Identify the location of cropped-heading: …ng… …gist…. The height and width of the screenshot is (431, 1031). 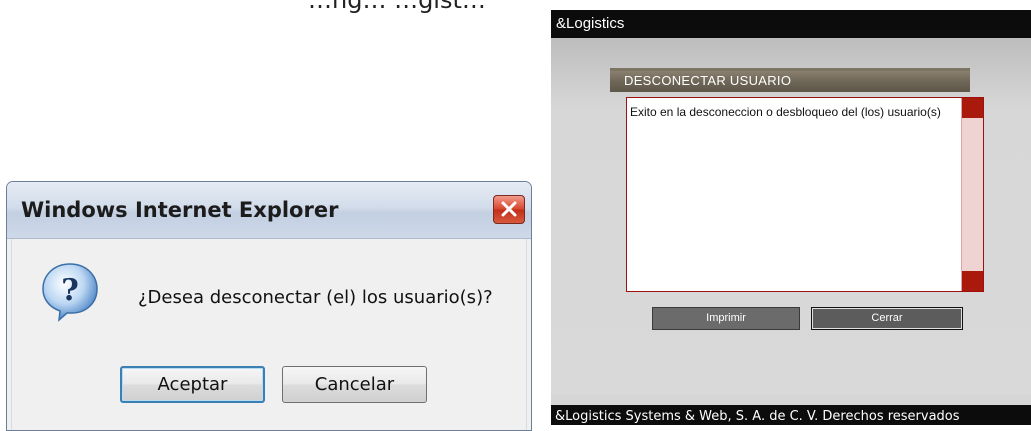
(397, 7).